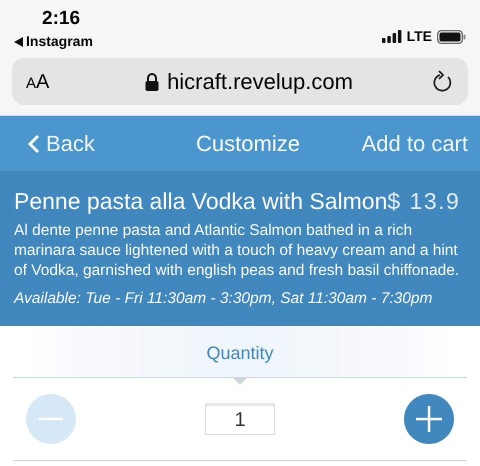 The image size is (480, 466). Describe the element at coordinates (34, 144) in the screenshot. I see `back-chevron-icon` at that location.